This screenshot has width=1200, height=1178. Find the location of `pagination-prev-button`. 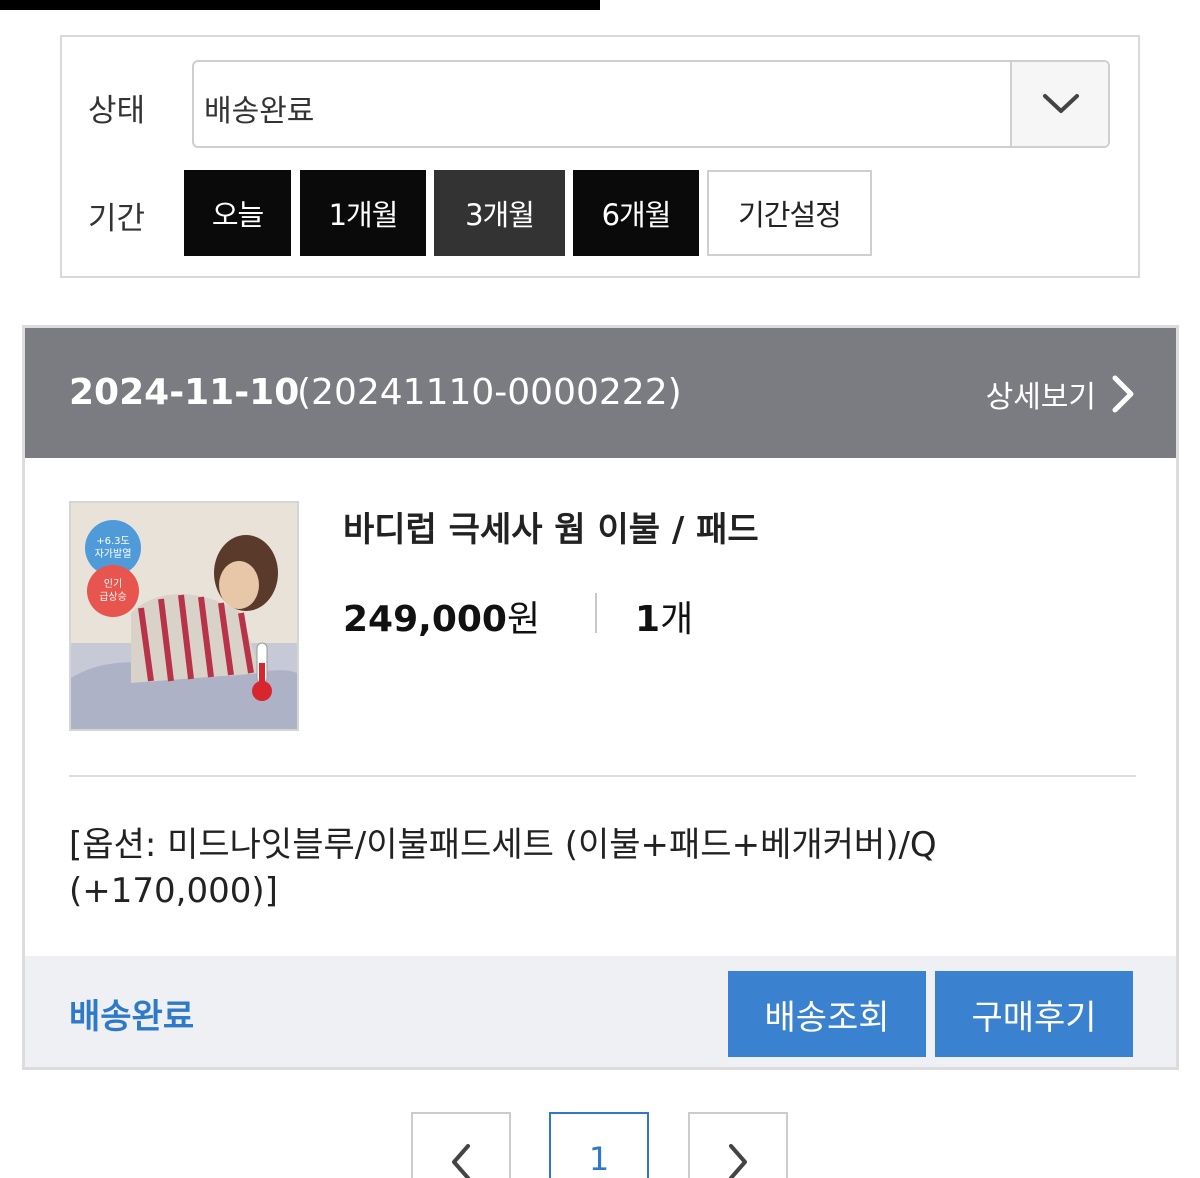

pagination-prev-button is located at coordinates (461, 1145).